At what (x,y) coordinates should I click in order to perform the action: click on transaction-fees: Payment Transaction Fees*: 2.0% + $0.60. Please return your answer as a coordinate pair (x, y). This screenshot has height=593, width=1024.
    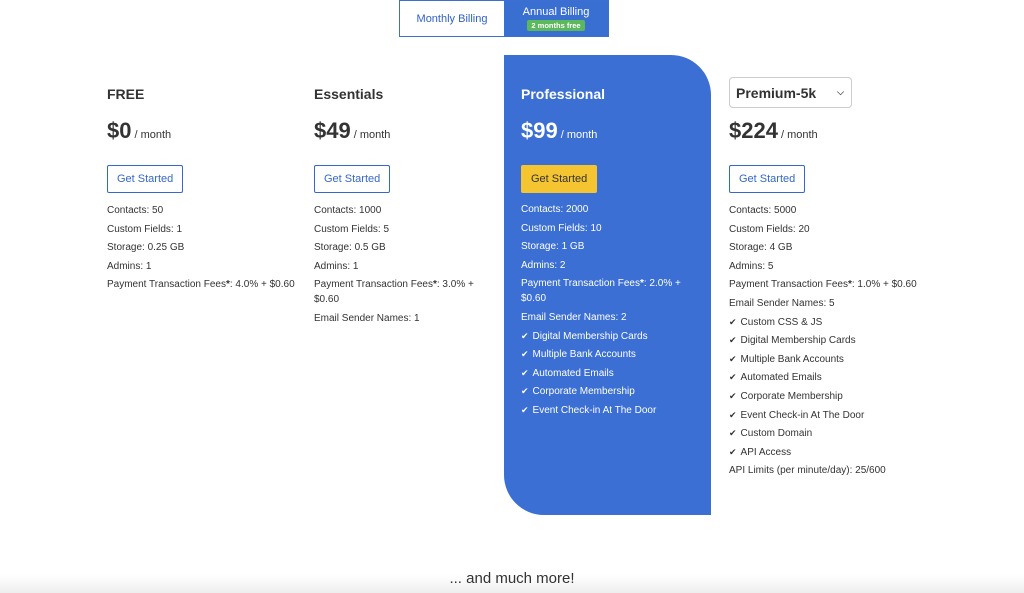
    Looking at the image, I should click on (611, 291).